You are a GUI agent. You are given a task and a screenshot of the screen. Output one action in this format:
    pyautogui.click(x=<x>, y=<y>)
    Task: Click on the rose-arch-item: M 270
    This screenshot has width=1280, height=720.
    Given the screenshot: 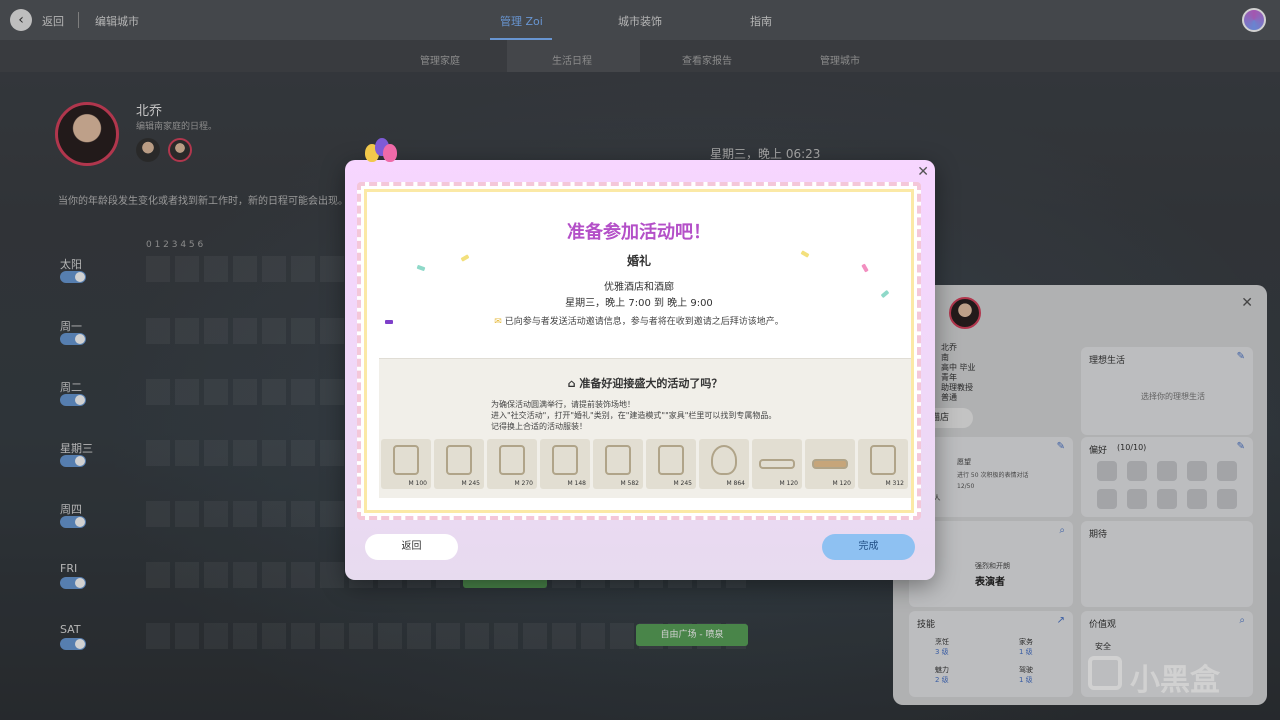 What is the action you would take?
    pyautogui.click(x=512, y=464)
    